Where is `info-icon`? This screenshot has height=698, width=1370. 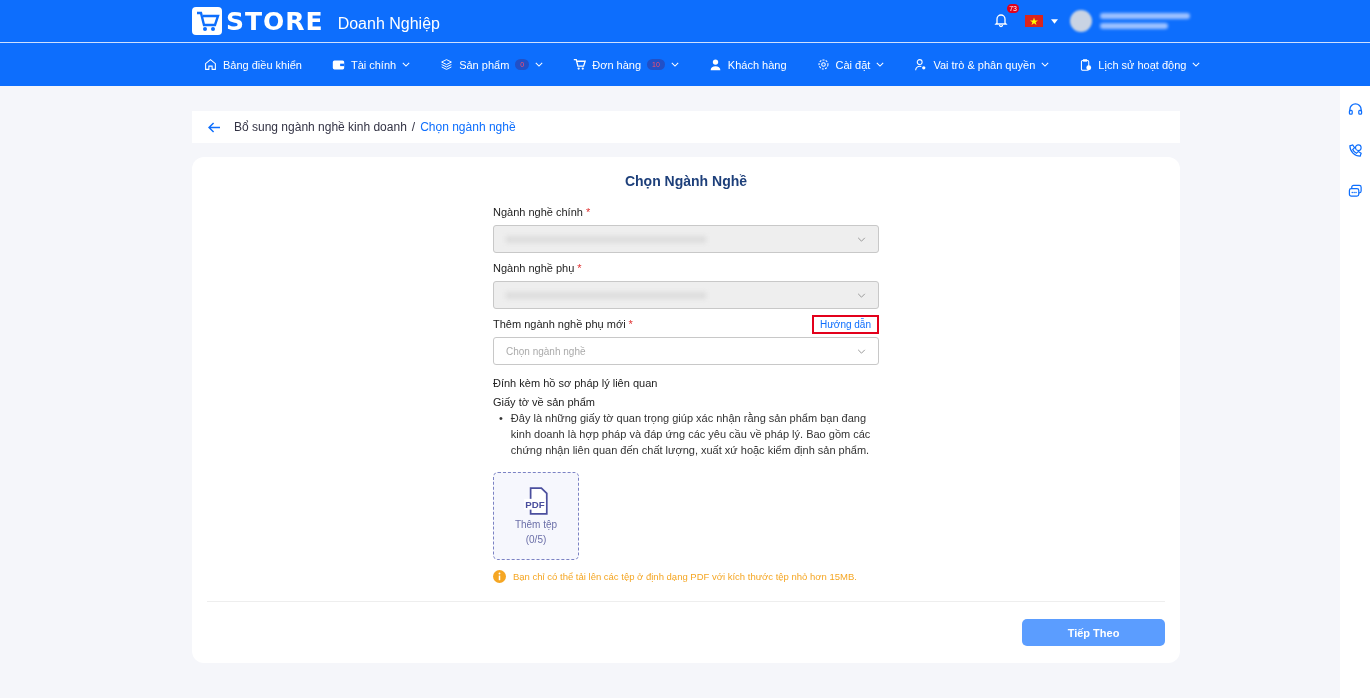 info-icon is located at coordinates (499, 576).